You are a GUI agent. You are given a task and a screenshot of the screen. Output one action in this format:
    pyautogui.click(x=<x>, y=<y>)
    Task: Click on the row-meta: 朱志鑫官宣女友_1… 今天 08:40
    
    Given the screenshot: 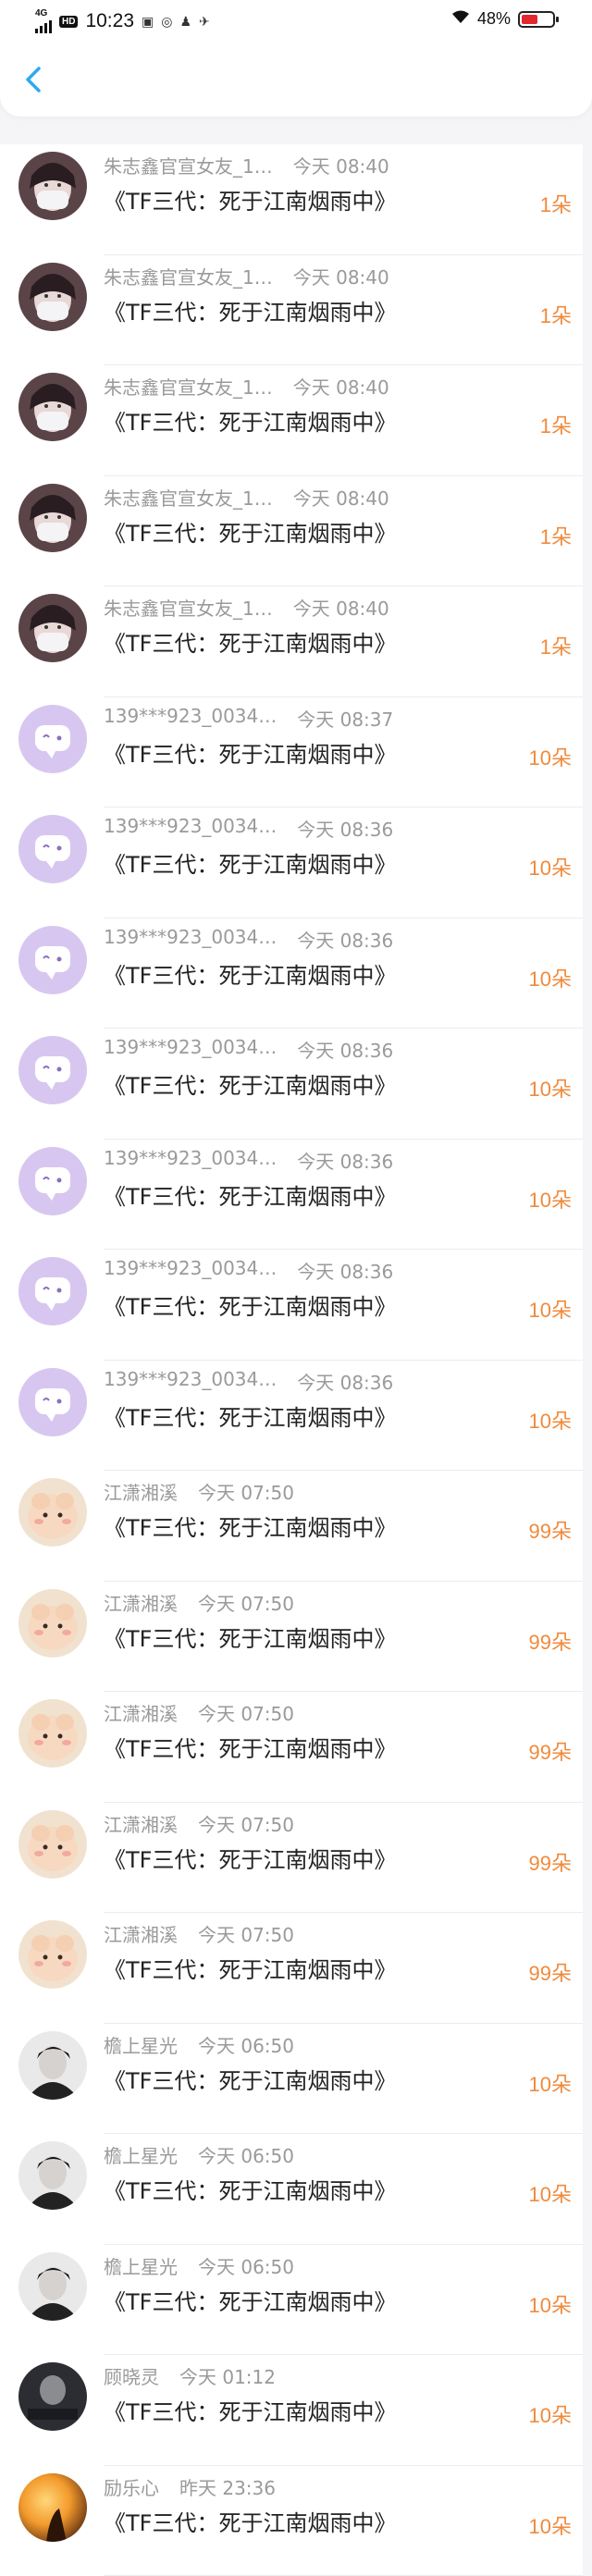 What is the action you would take?
    pyautogui.click(x=247, y=386)
    